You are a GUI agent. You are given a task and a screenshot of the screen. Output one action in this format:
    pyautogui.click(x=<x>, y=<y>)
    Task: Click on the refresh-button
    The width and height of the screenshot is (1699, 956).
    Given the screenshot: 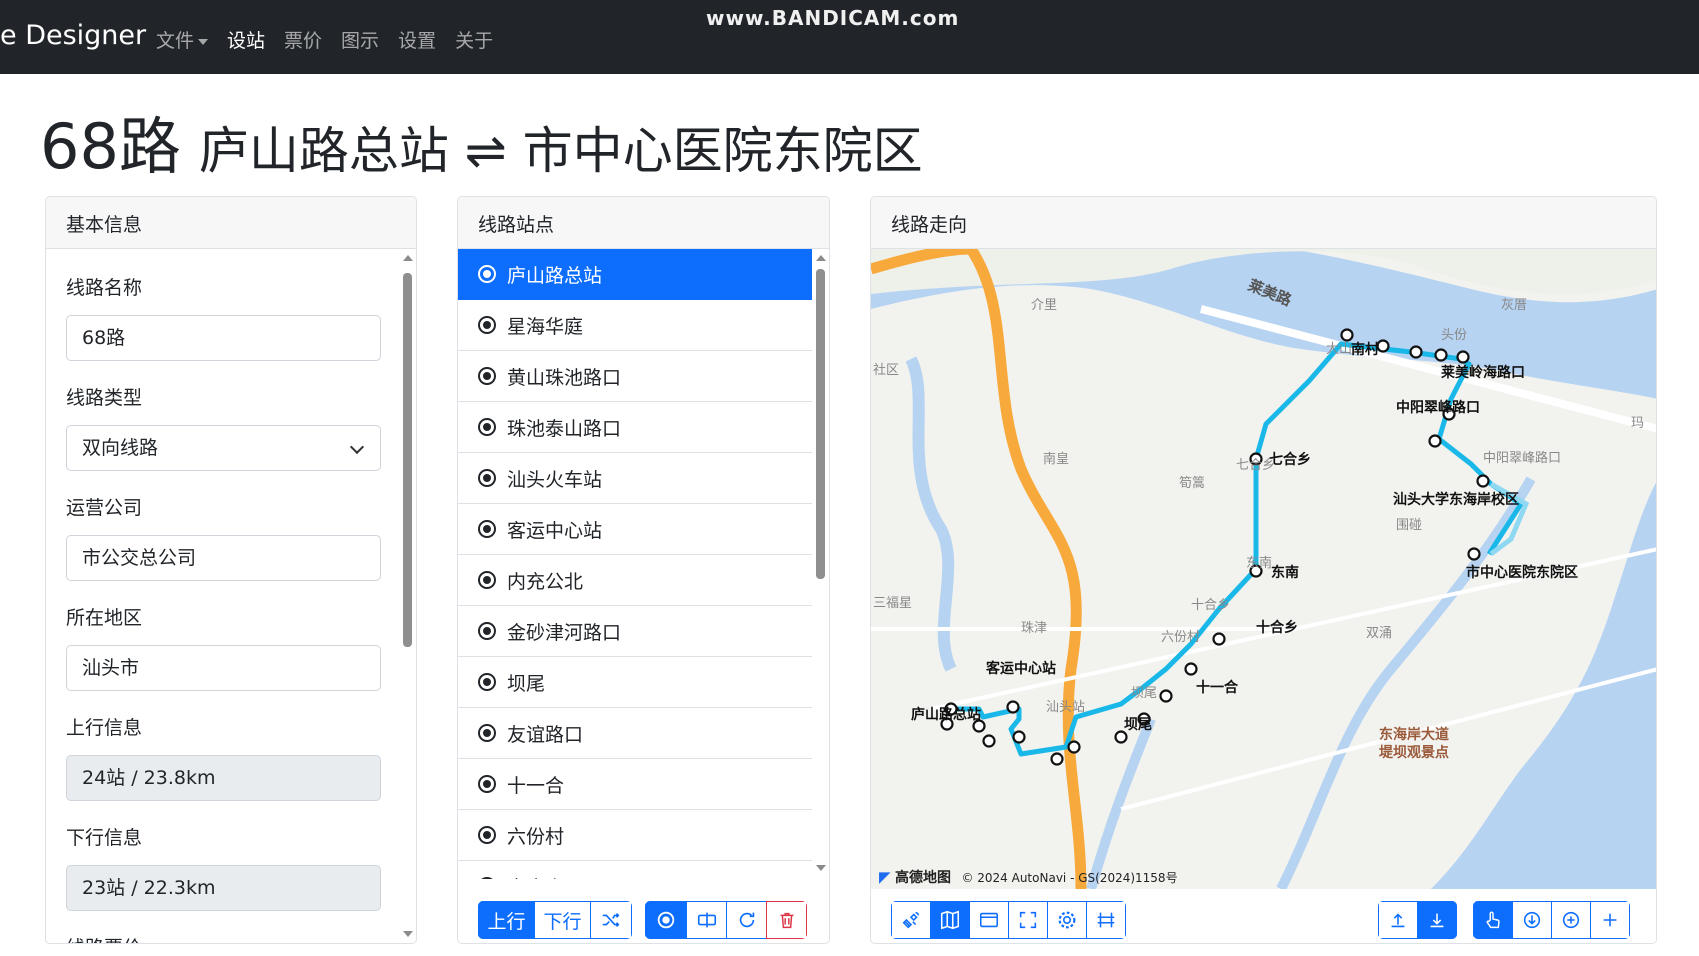 What is the action you would take?
    pyautogui.click(x=746, y=920)
    